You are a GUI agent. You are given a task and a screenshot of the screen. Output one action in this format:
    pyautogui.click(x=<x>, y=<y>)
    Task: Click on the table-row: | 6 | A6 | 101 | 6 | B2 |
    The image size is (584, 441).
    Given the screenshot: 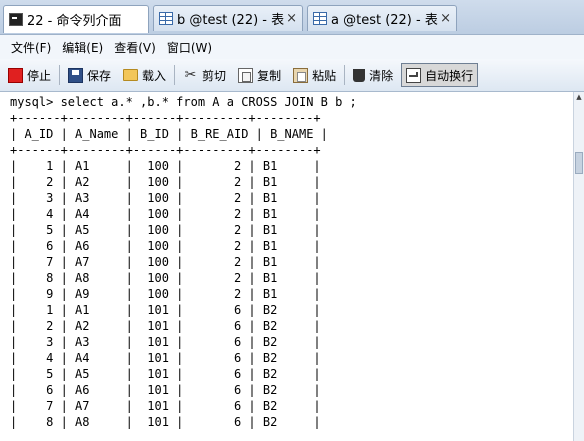 What is the action you would take?
    pyautogui.click(x=165, y=390)
    